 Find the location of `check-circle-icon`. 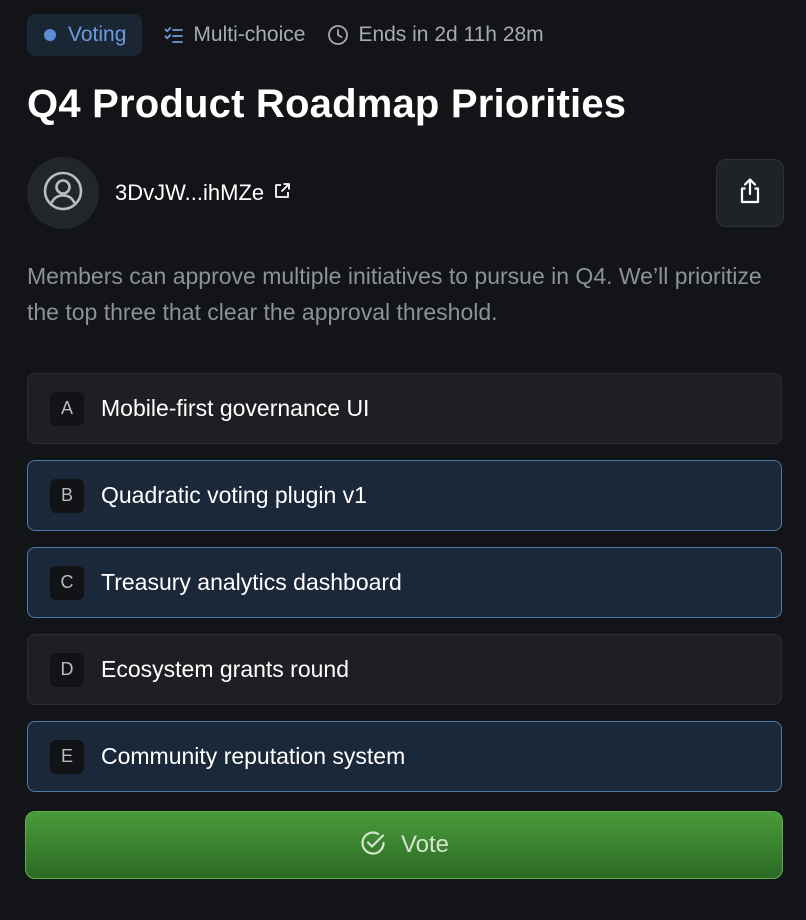

check-circle-icon is located at coordinates (373, 845).